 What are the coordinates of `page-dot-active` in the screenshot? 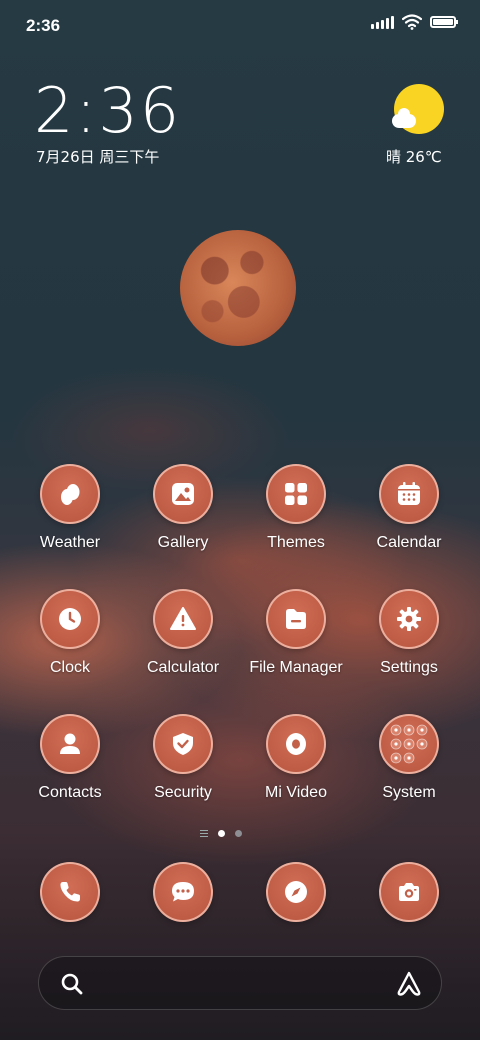 It's located at (221, 833).